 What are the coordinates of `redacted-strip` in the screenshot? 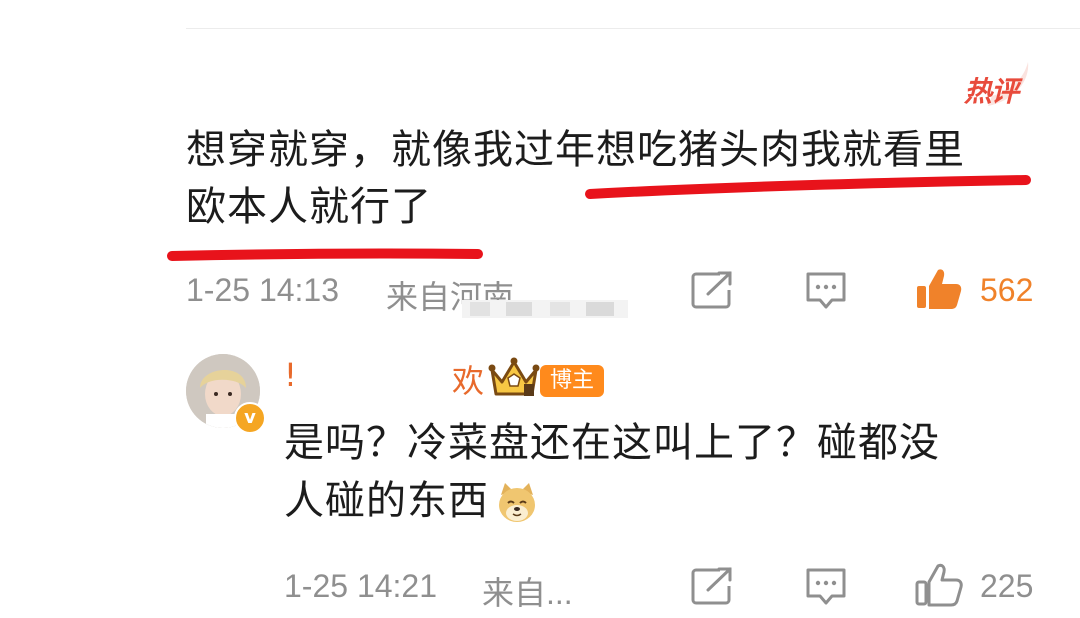 It's located at (545, 309).